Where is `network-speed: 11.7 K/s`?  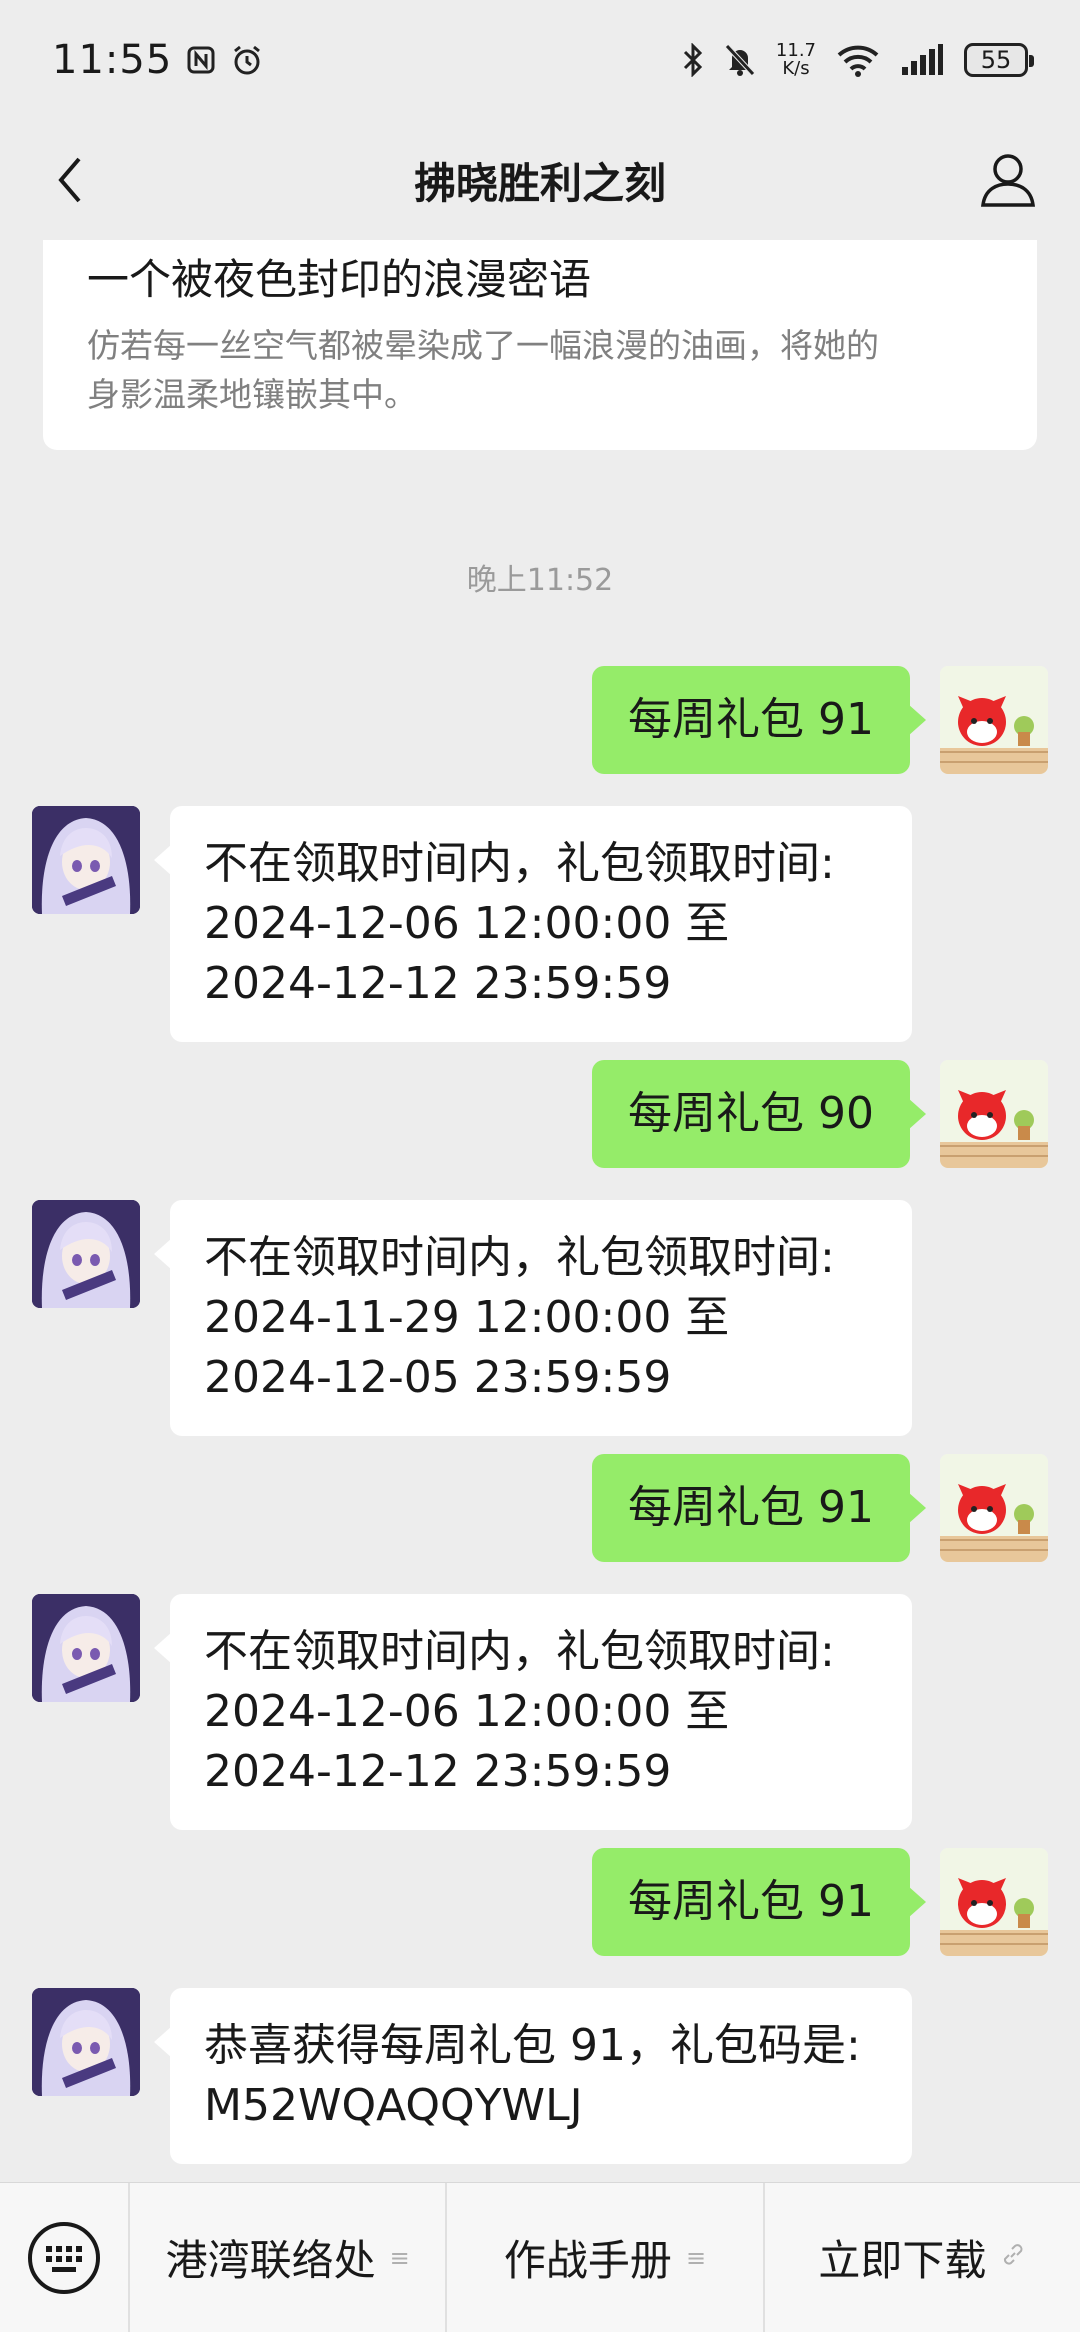 network-speed: 11.7 K/s is located at coordinates (796, 60).